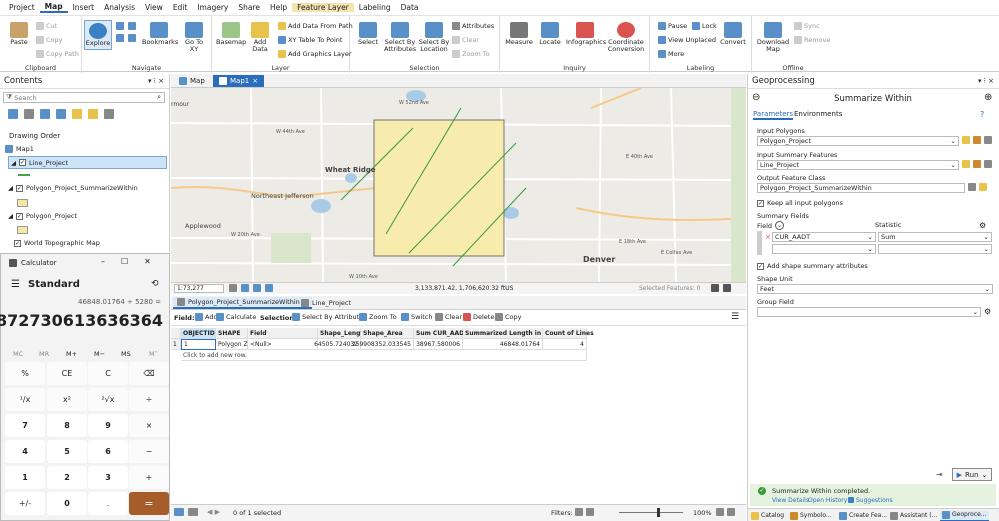 This screenshot has height=521, width=999. What do you see at coordinates (269, 288) in the screenshot?
I see `arrow-icon` at bounding box center [269, 288].